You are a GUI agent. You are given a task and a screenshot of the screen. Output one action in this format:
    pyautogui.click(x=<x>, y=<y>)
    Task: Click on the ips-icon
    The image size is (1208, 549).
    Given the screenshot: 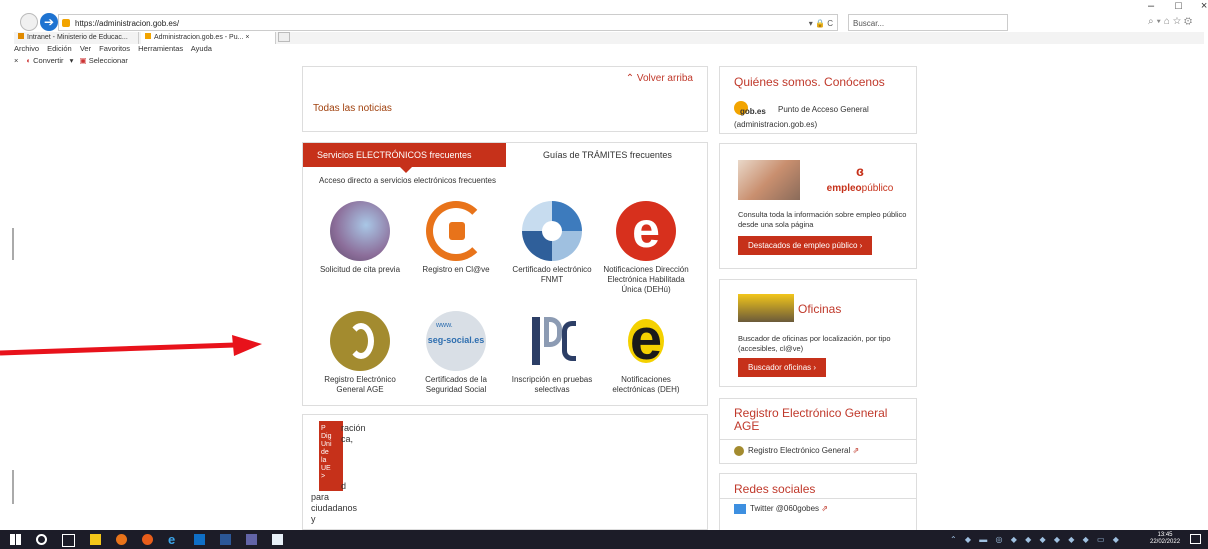 What is the action you would take?
    pyautogui.click(x=552, y=341)
    